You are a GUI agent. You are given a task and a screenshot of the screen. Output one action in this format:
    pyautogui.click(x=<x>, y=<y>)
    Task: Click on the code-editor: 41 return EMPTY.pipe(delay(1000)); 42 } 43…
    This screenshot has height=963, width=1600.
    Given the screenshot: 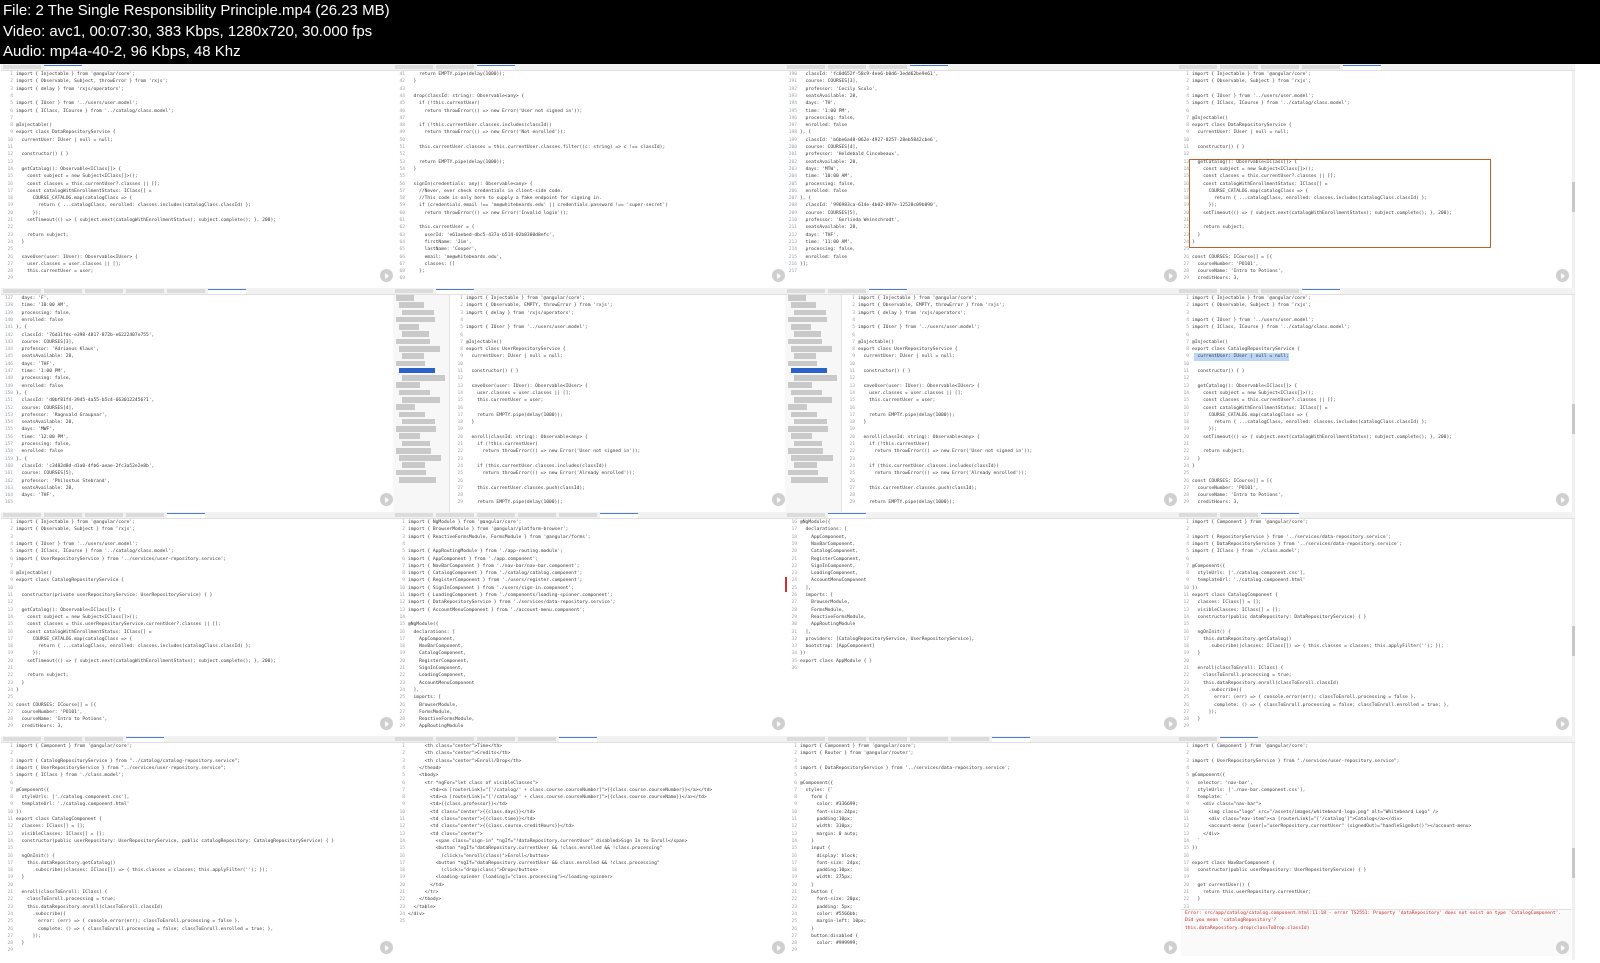 What is the action you would take?
    pyautogui.click(x=592, y=179)
    